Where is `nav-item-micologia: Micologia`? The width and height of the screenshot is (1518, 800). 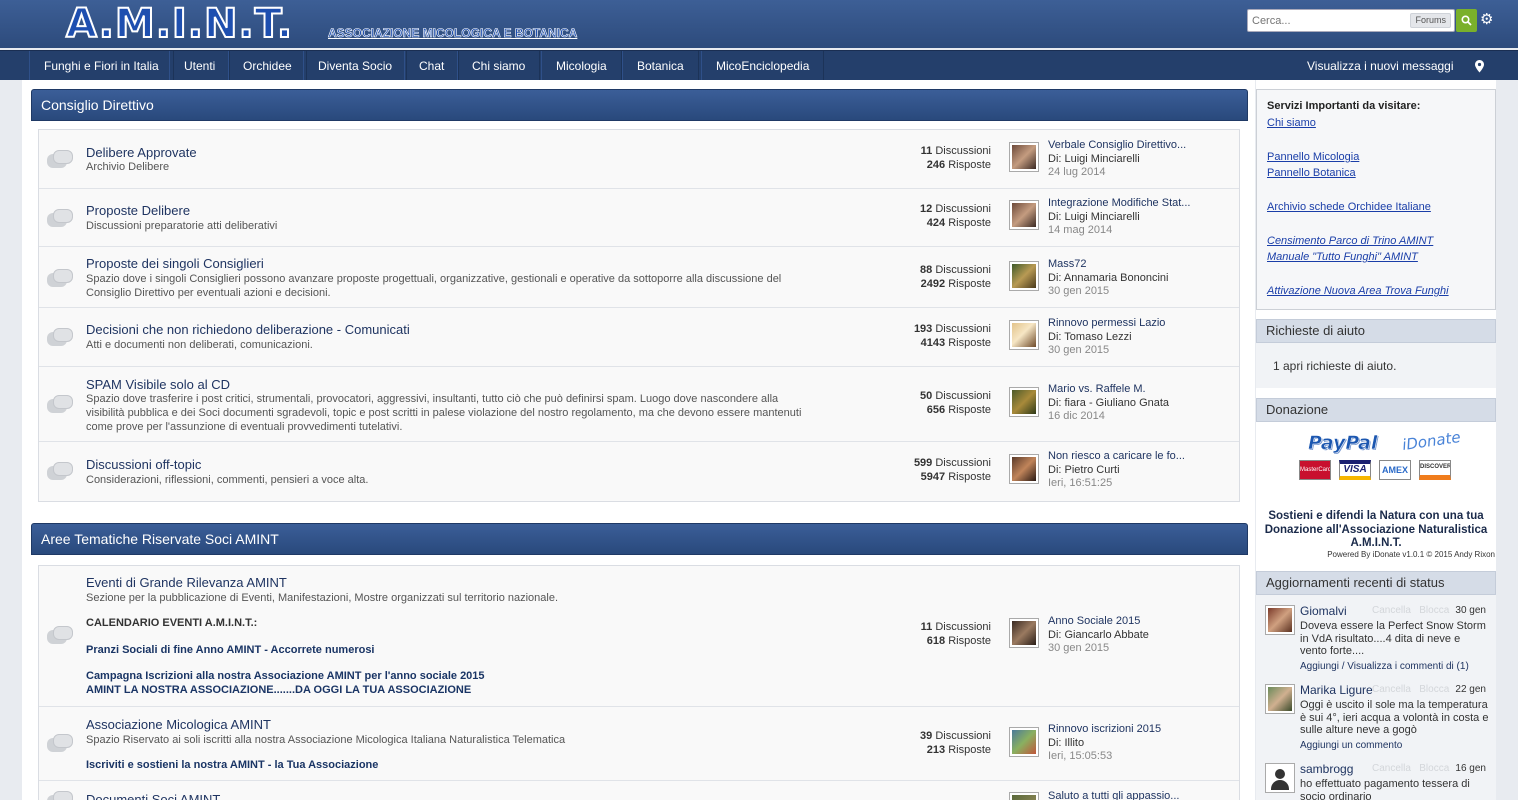
nav-item-micologia: Micologia is located at coordinates (581, 66).